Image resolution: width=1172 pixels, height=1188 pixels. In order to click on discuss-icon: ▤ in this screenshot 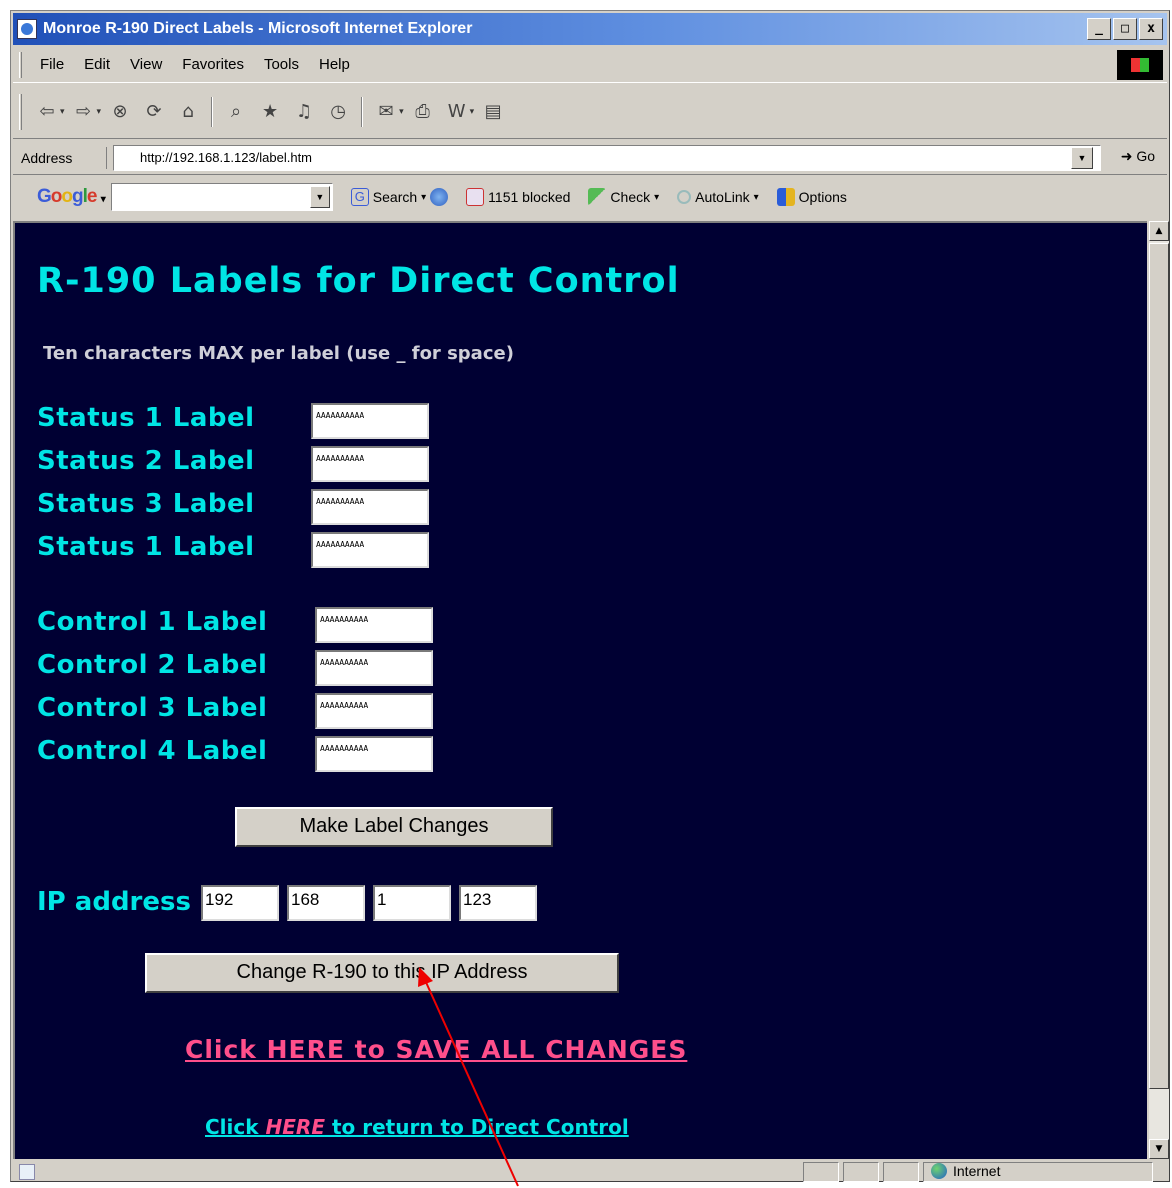, I will do `click(493, 112)`.